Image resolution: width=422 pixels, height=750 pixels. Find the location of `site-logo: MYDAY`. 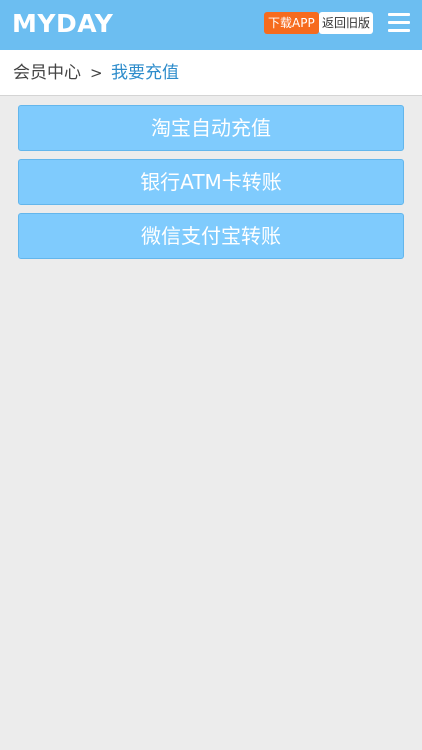

site-logo: MYDAY is located at coordinates (62, 24).